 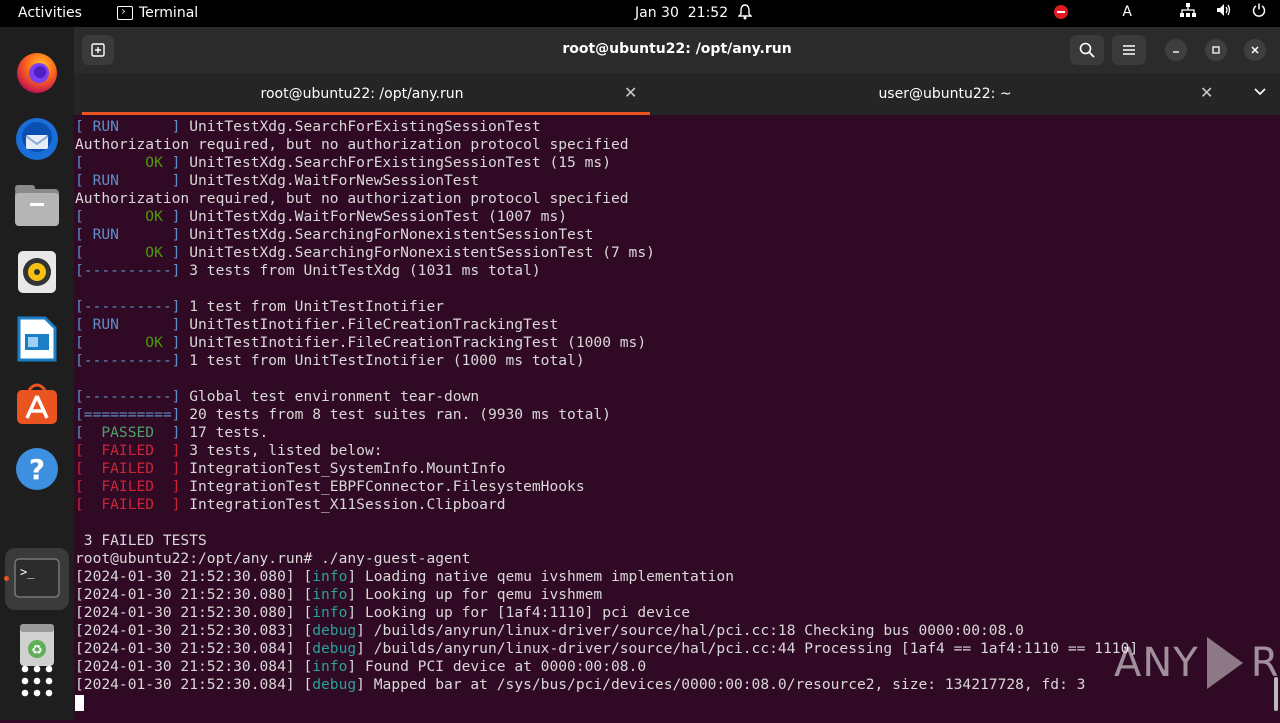 I want to click on rhythmbox-icon, so click(x=37, y=272).